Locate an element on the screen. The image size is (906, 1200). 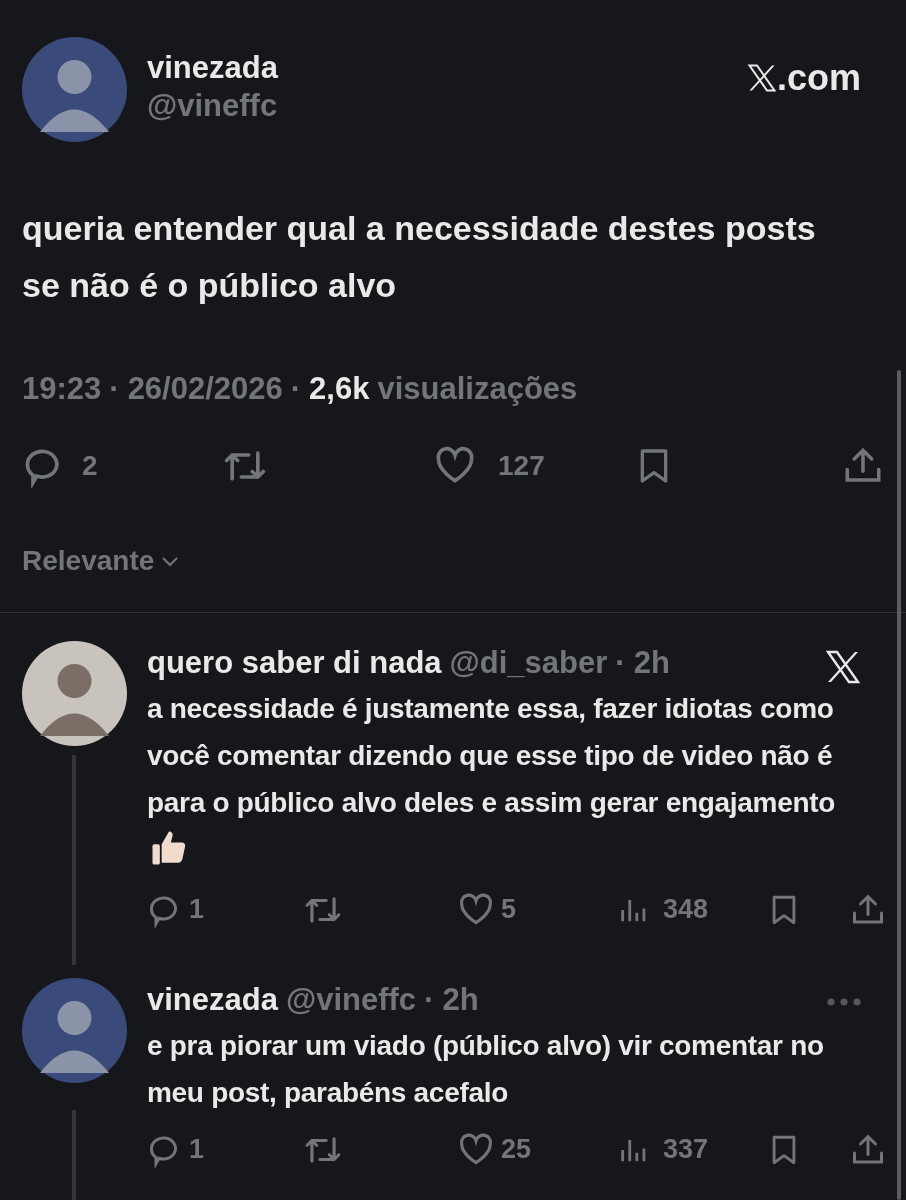
sort-dropdown: Relevante is located at coordinates (101, 560).